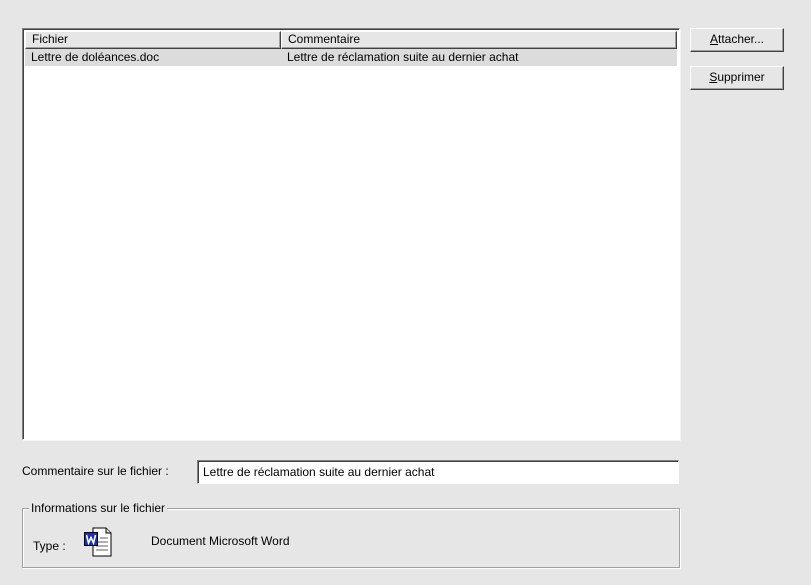  Describe the element at coordinates (438, 472) in the screenshot. I see `comment-field-input` at that location.